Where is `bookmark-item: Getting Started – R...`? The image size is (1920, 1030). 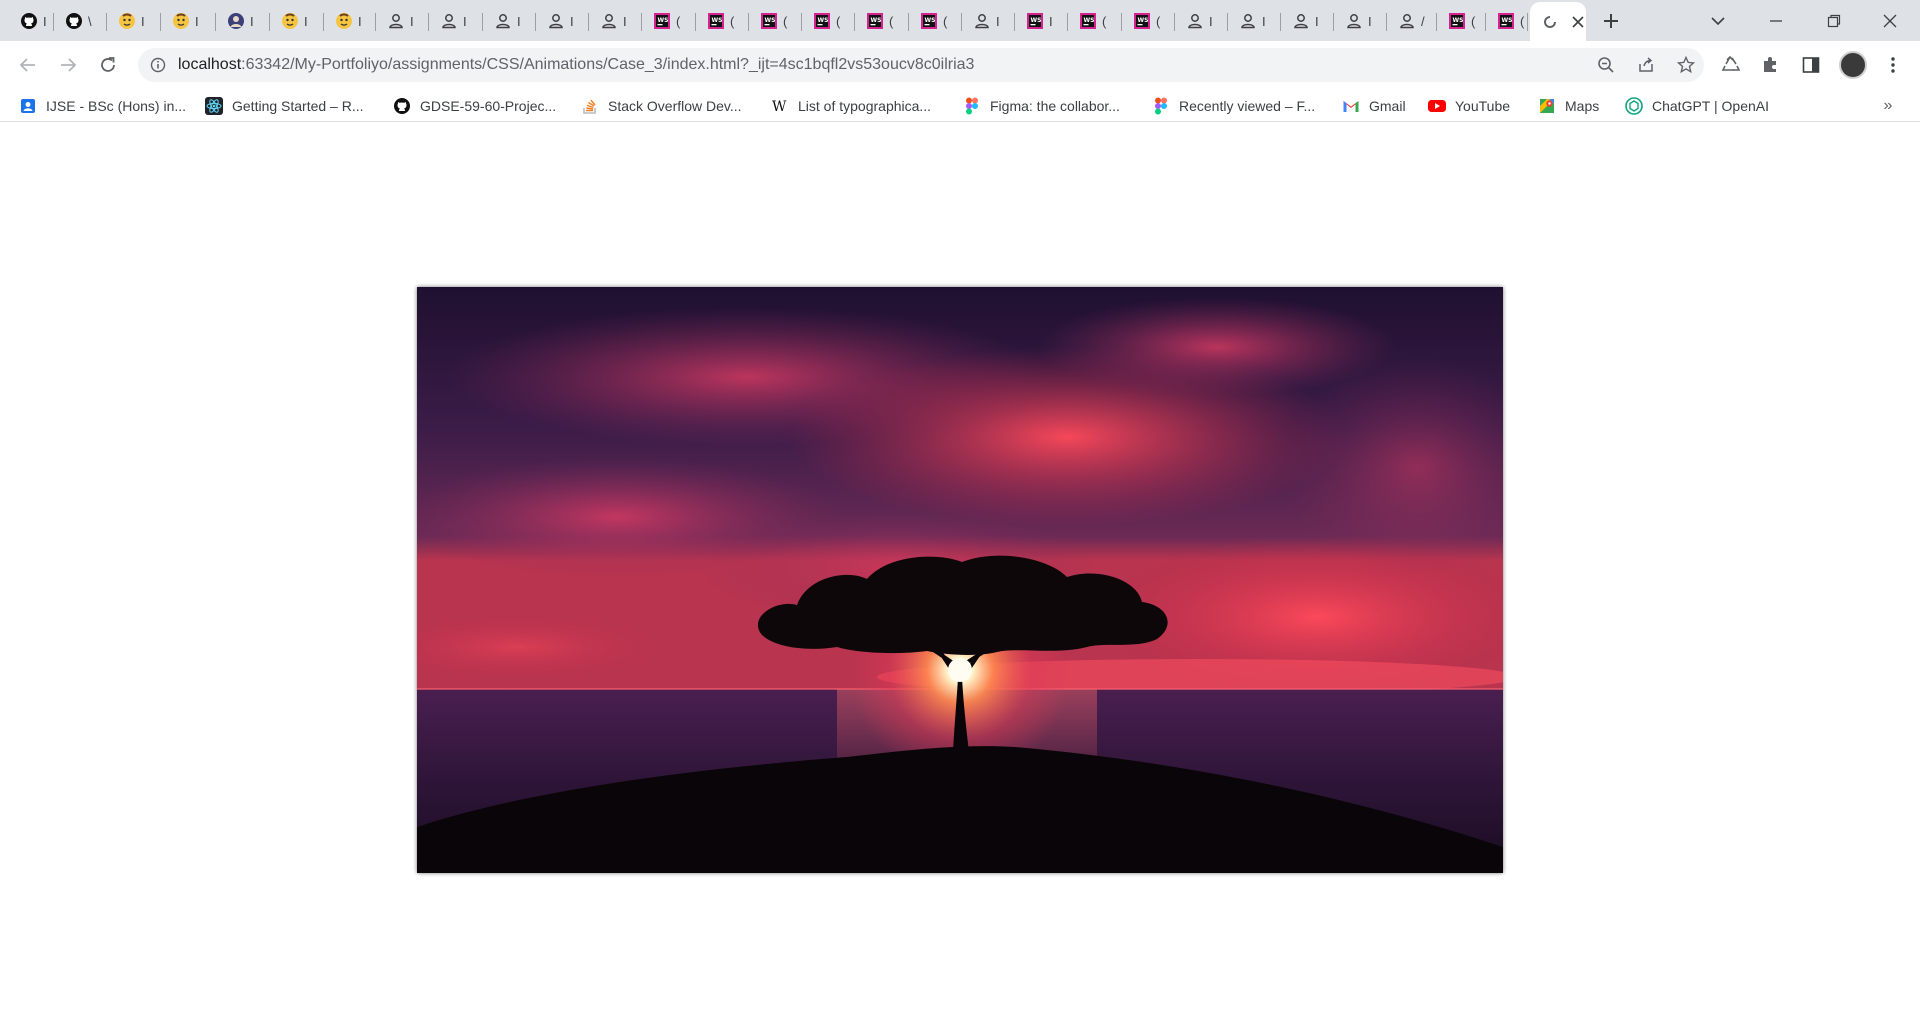
bookmark-item: Getting Started – R... is located at coordinates (284, 106).